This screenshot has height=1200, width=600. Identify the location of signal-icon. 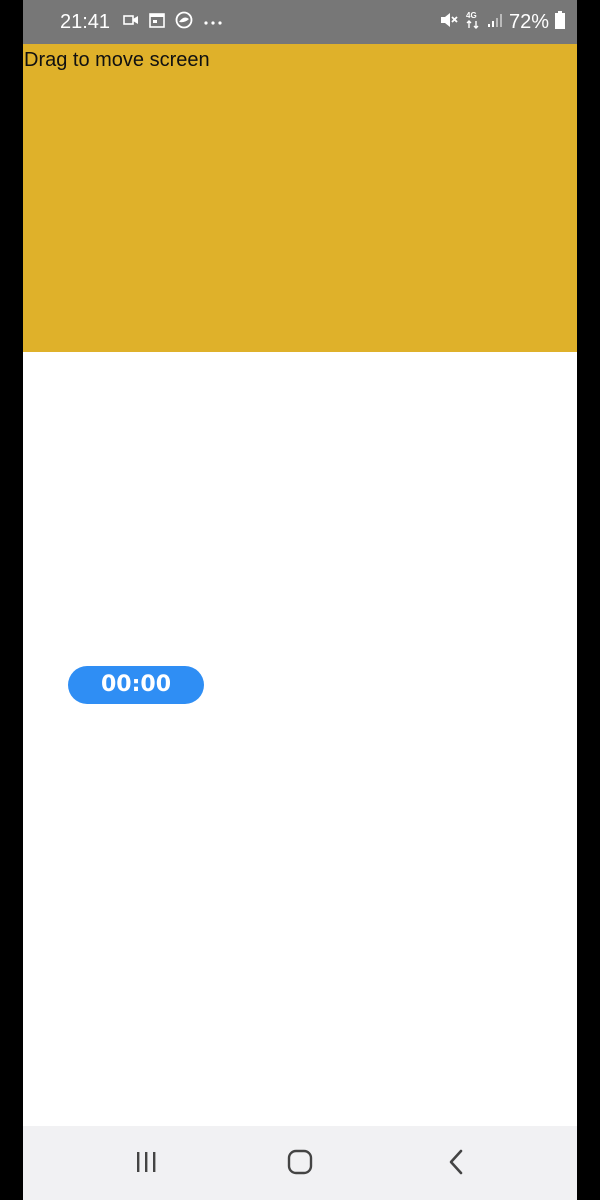
(495, 22).